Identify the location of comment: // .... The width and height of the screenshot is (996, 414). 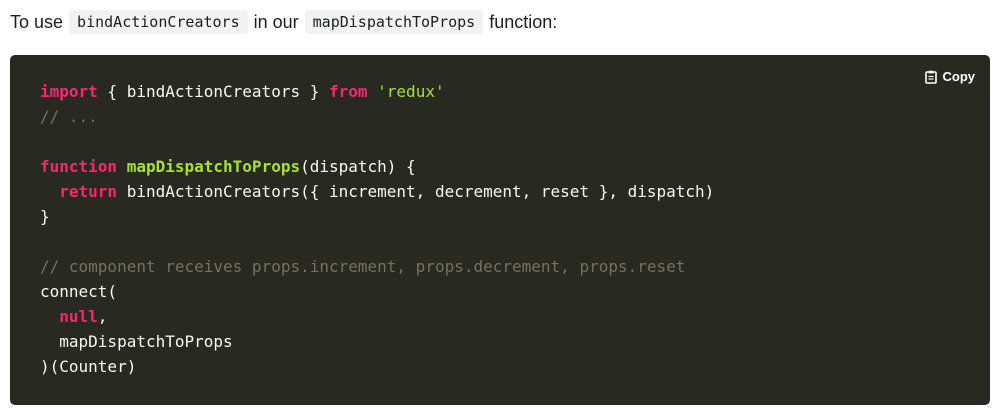
(69, 116).